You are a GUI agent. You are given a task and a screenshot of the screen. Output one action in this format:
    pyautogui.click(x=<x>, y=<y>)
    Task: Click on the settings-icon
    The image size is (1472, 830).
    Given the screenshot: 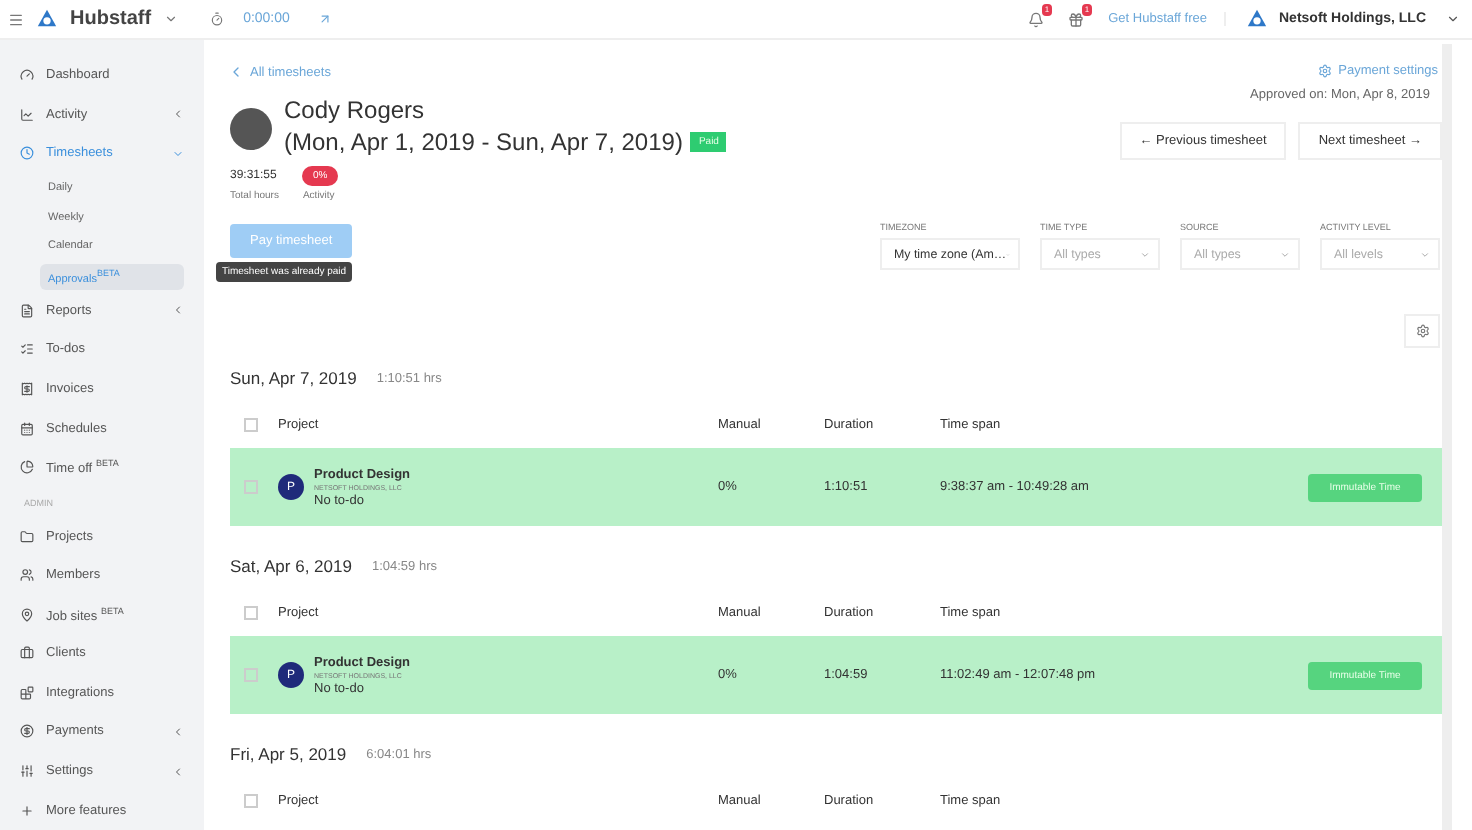 What is the action you would take?
    pyautogui.click(x=1422, y=331)
    